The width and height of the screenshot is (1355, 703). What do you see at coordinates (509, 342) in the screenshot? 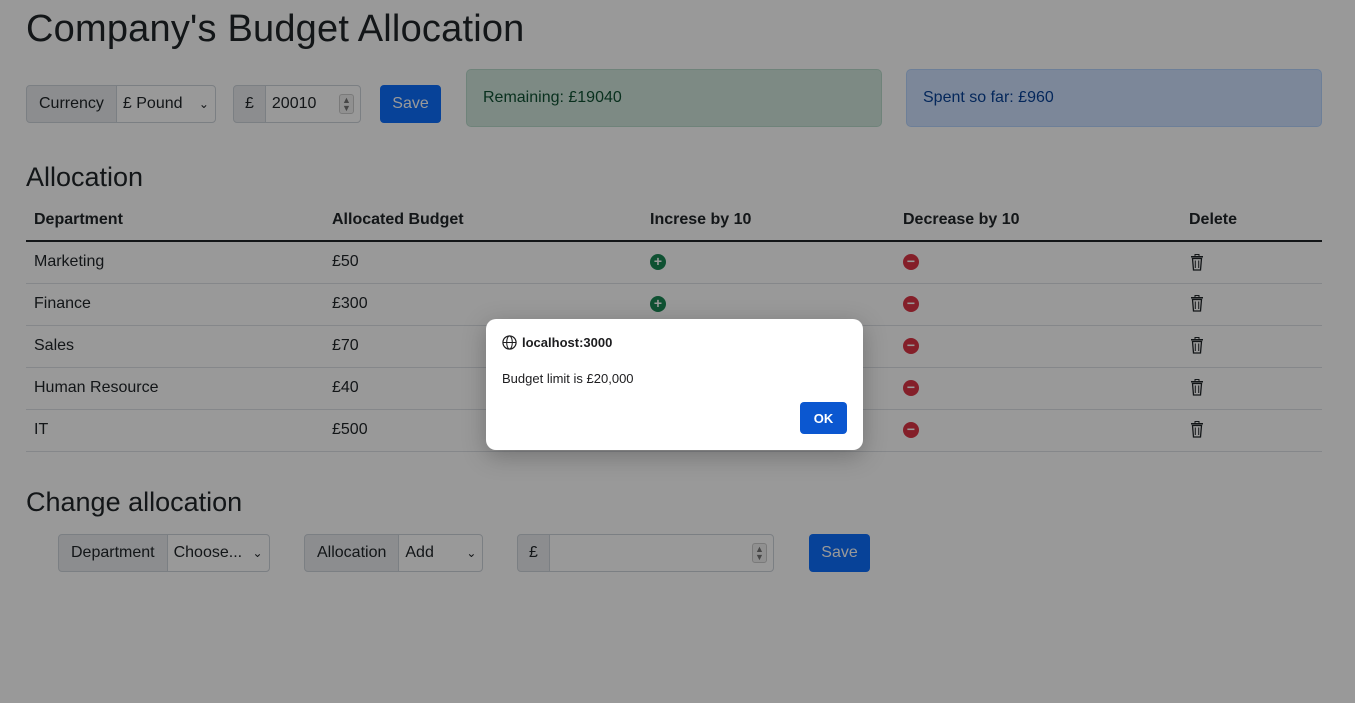
I see `globe-icon` at bounding box center [509, 342].